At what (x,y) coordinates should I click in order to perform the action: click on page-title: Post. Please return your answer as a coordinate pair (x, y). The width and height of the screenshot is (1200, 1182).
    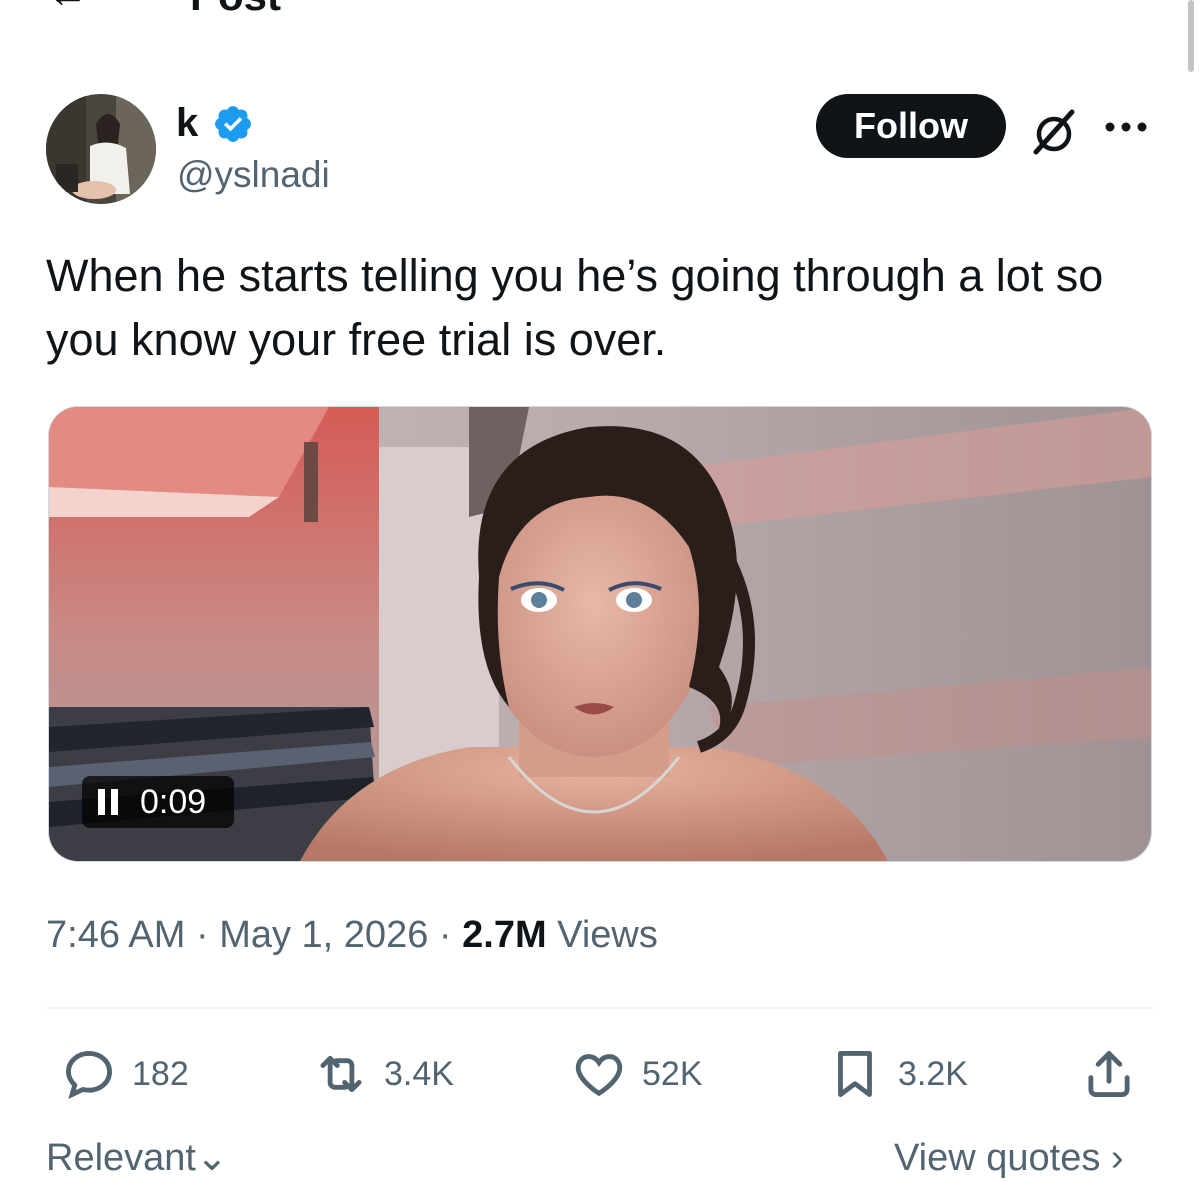
    Looking at the image, I should click on (235, 8).